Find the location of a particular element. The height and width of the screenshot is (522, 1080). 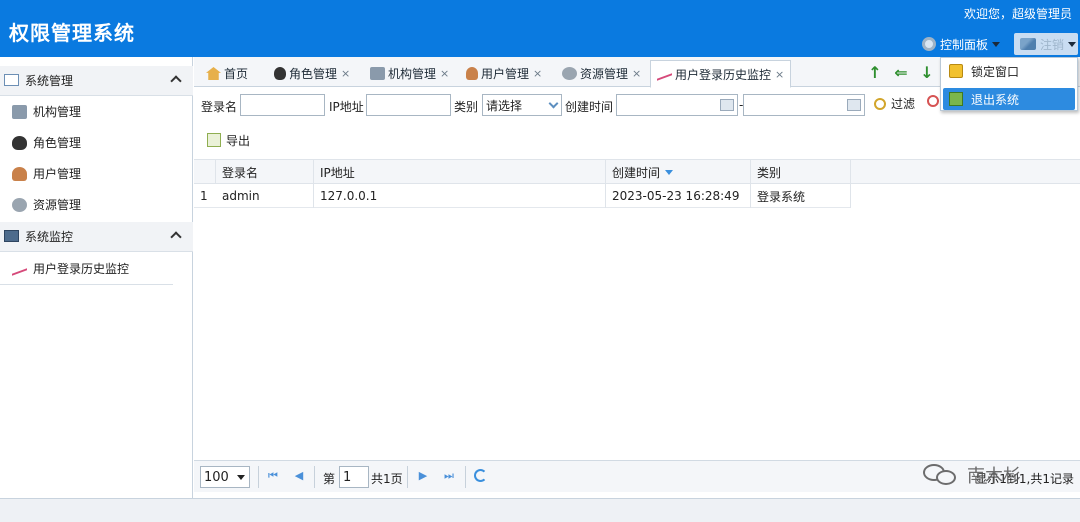

first-page-icon: ⏮ is located at coordinates (273, 476).